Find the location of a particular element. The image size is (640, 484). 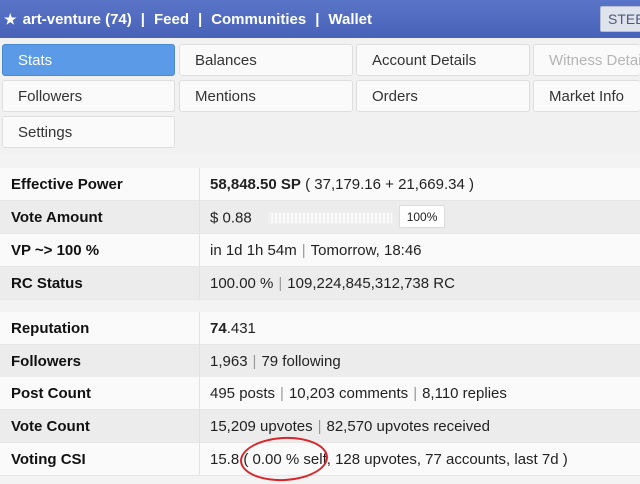

tab-orders: Orders is located at coordinates (443, 96).